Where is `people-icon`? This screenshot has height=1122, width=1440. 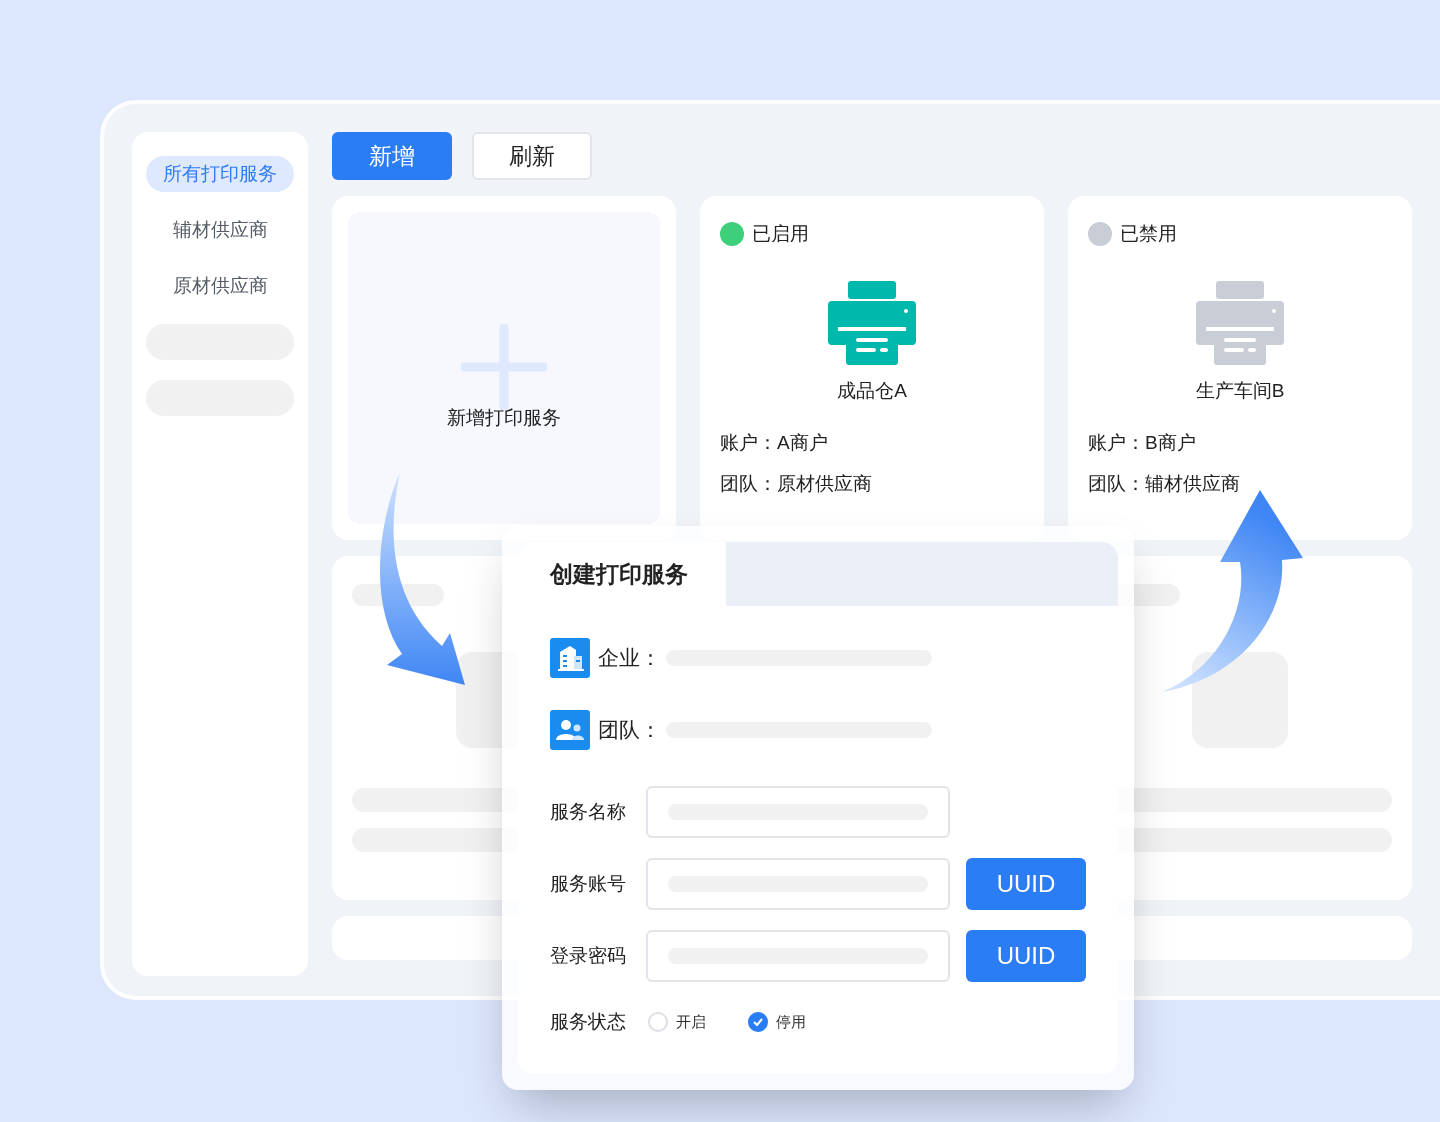
people-icon is located at coordinates (570, 730).